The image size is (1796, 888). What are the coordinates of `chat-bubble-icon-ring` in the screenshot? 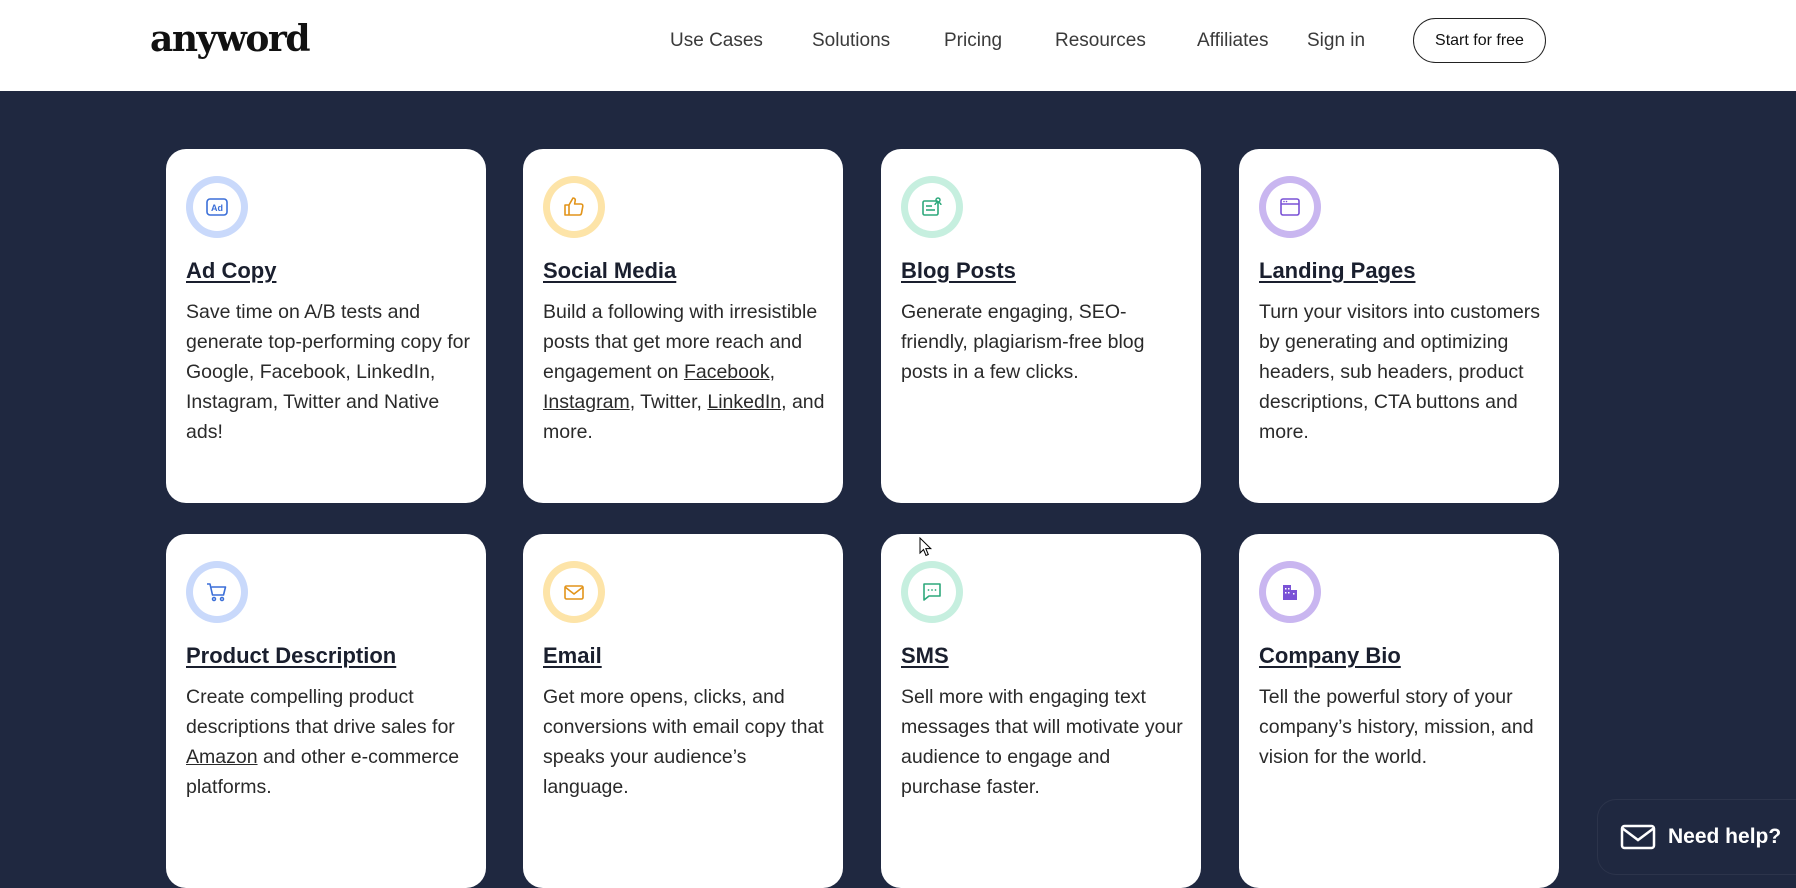 It's located at (932, 592).